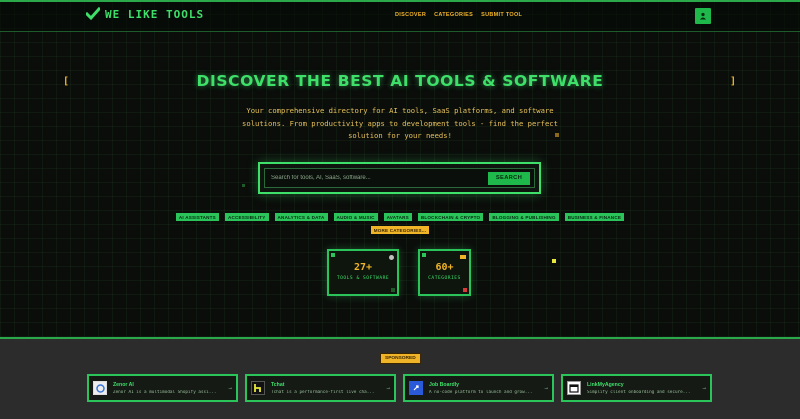 This screenshot has width=800, height=419. What do you see at coordinates (100, 388) in the screenshot?
I see `zenor-logo-icon` at bounding box center [100, 388].